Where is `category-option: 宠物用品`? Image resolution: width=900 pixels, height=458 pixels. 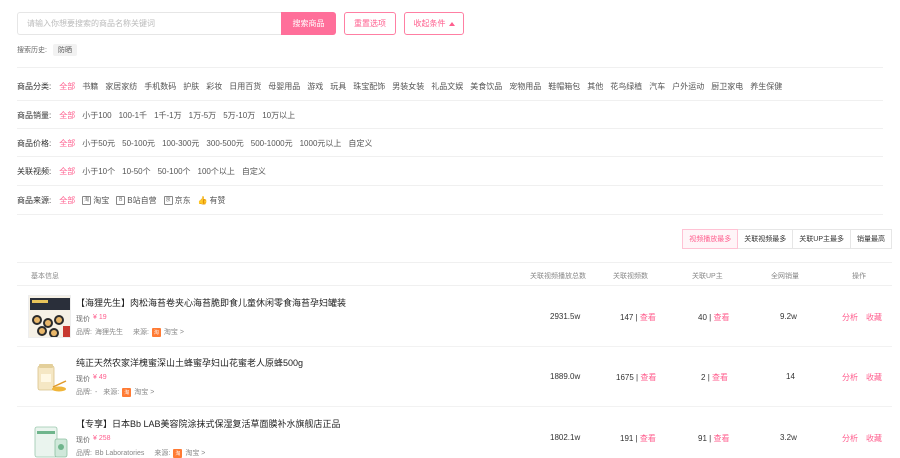 category-option: 宠物用品 is located at coordinates (525, 86).